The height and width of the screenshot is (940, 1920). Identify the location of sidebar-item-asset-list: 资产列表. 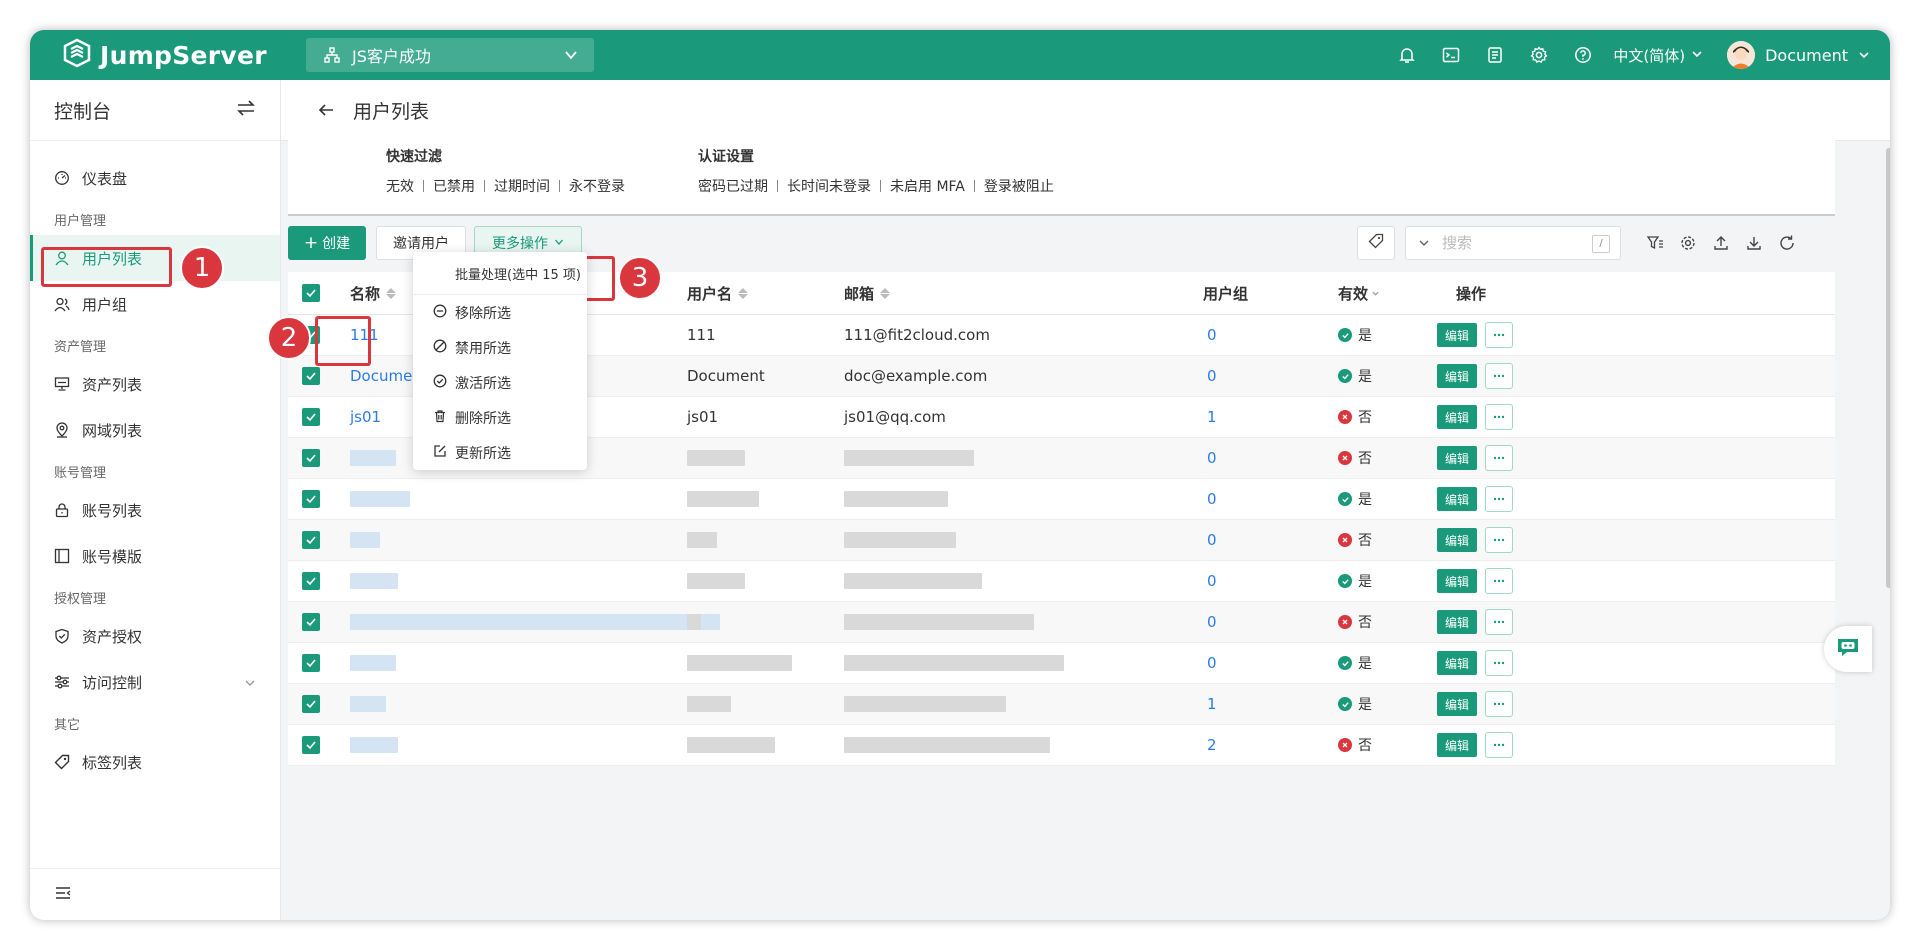
(155, 384).